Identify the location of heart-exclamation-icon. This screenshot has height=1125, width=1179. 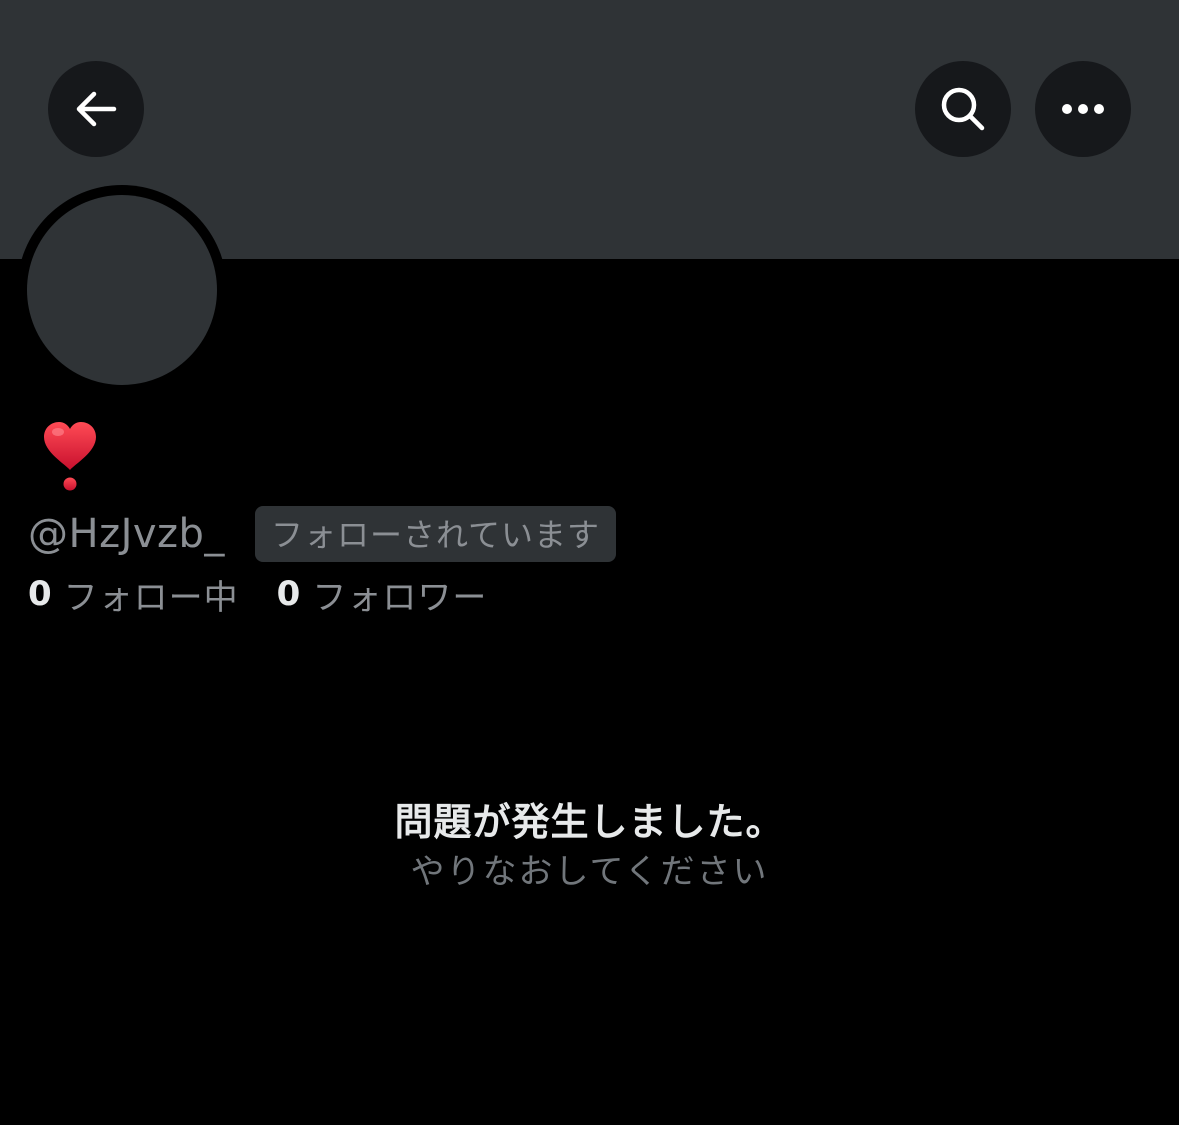
(70, 456).